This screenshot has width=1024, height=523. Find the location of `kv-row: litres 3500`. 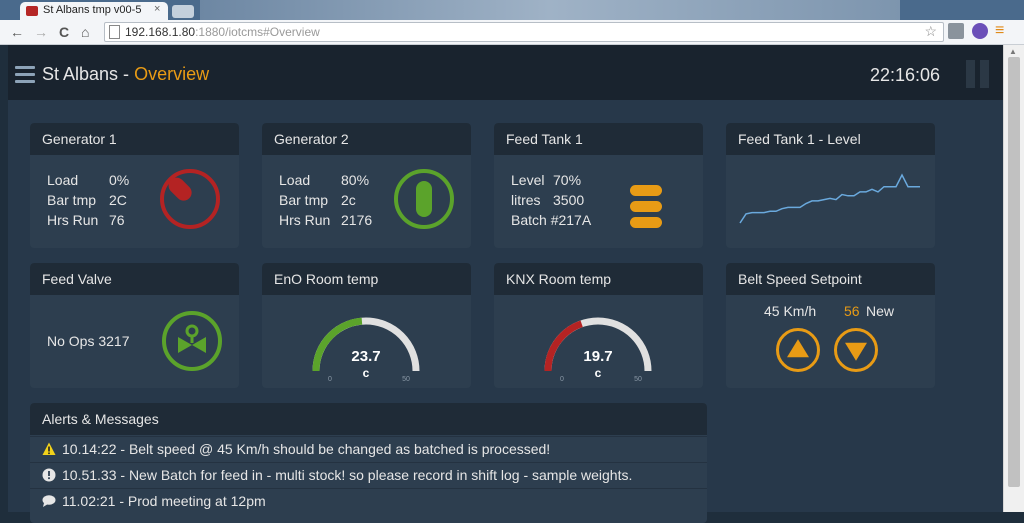

kv-row: litres 3500 is located at coordinates (551, 200).